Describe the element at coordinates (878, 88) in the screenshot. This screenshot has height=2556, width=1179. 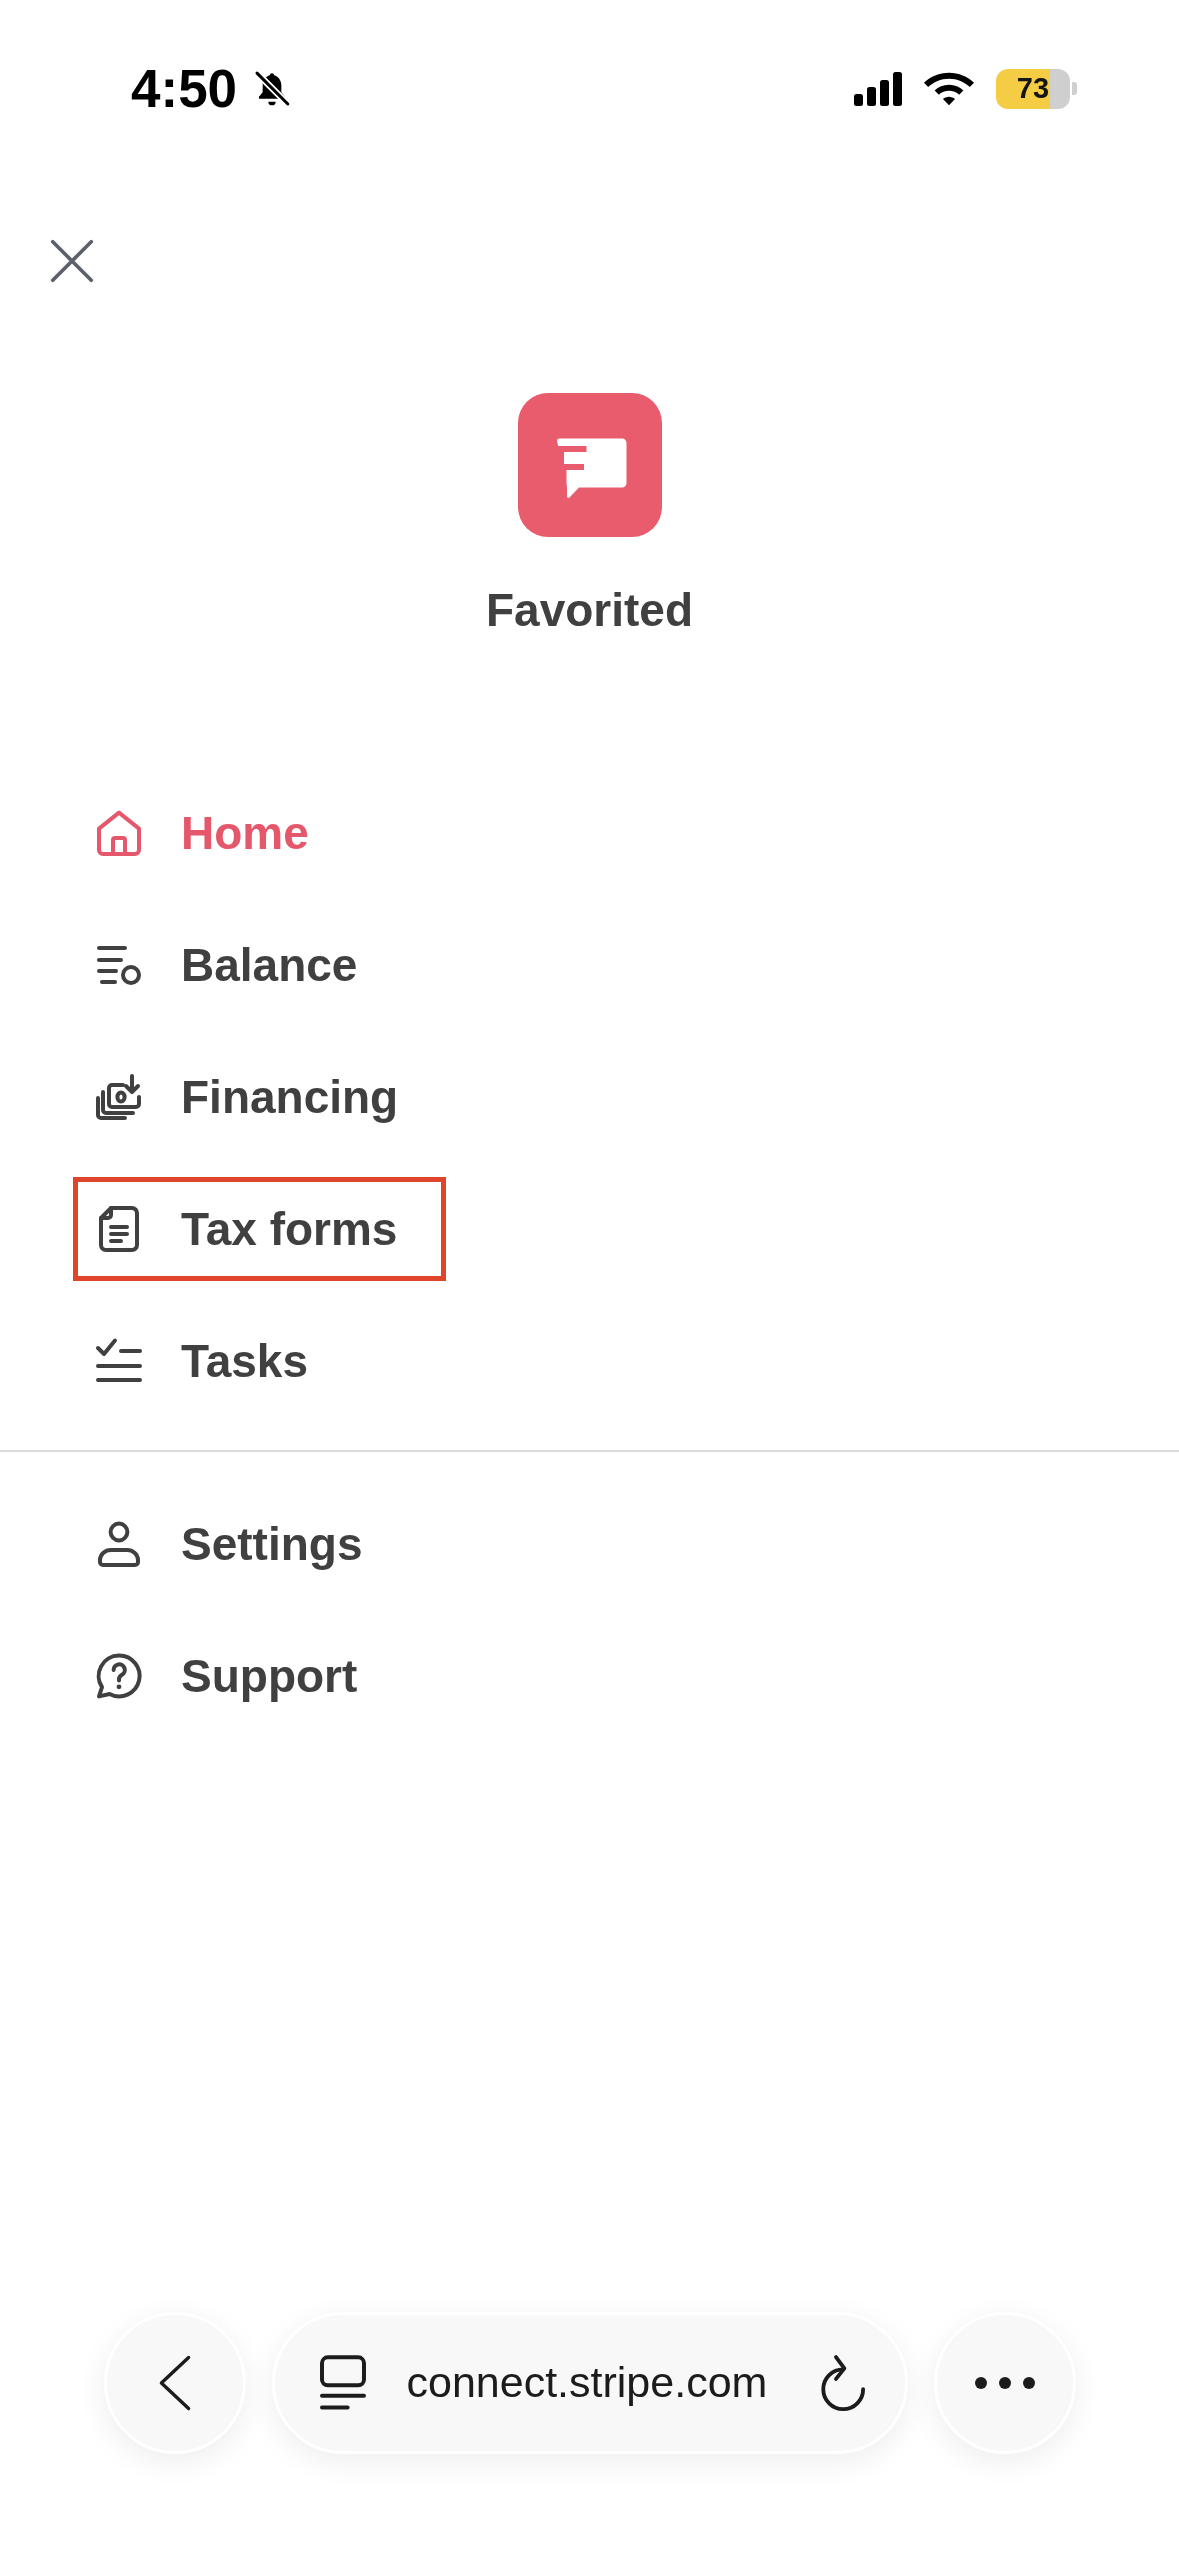
I see `signal-icon` at that location.